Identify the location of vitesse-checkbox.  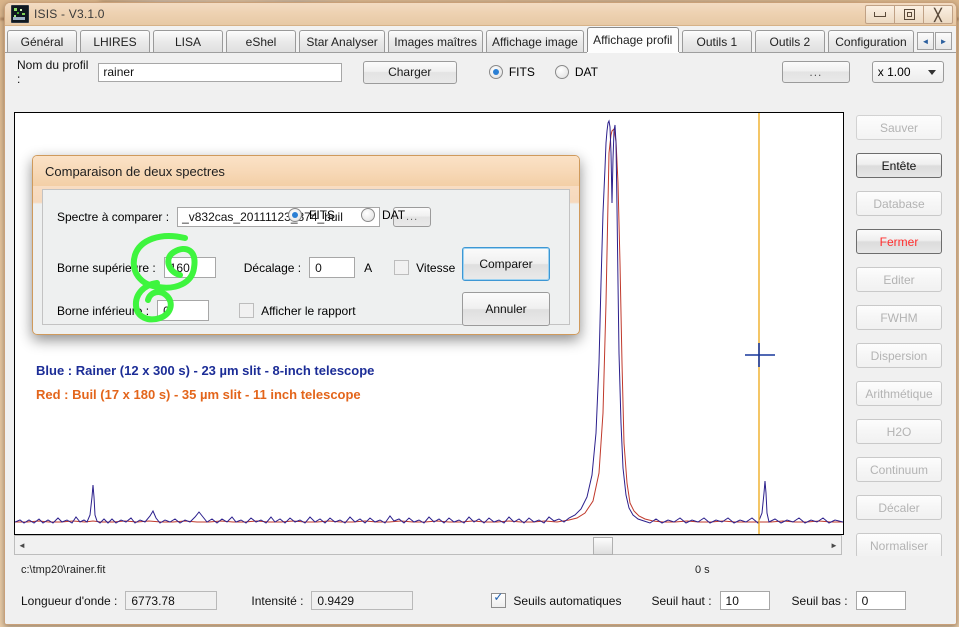
(402, 267).